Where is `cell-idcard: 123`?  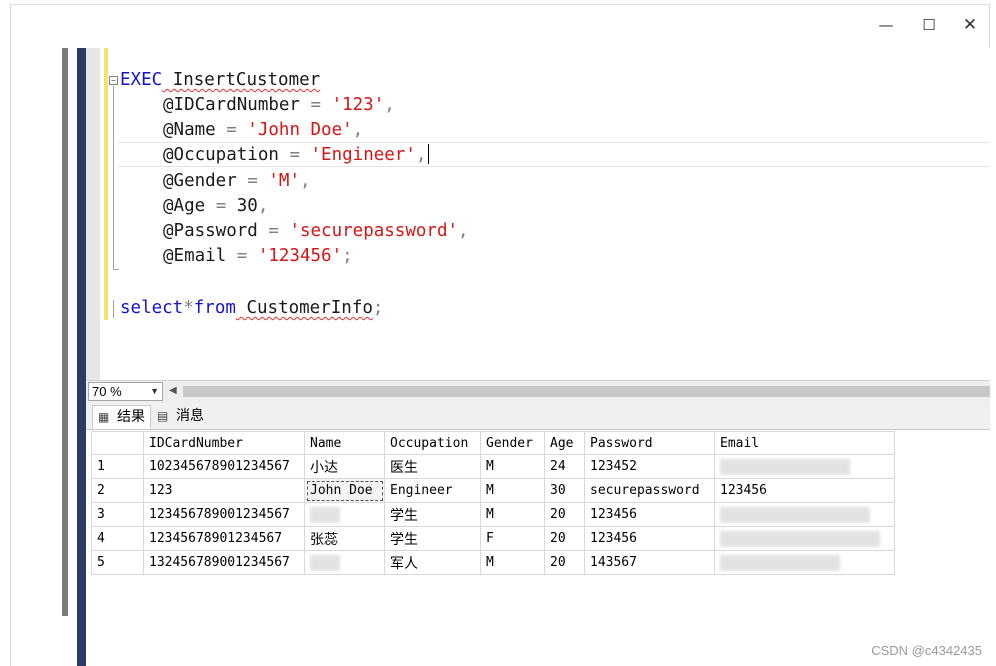
cell-idcard: 123 is located at coordinates (224, 490).